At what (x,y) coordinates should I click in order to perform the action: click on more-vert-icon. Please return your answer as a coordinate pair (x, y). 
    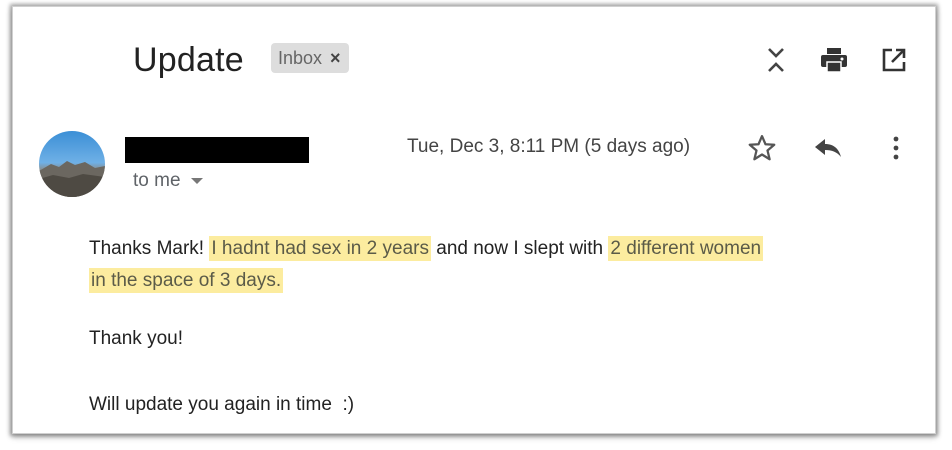
    Looking at the image, I should click on (896, 148).